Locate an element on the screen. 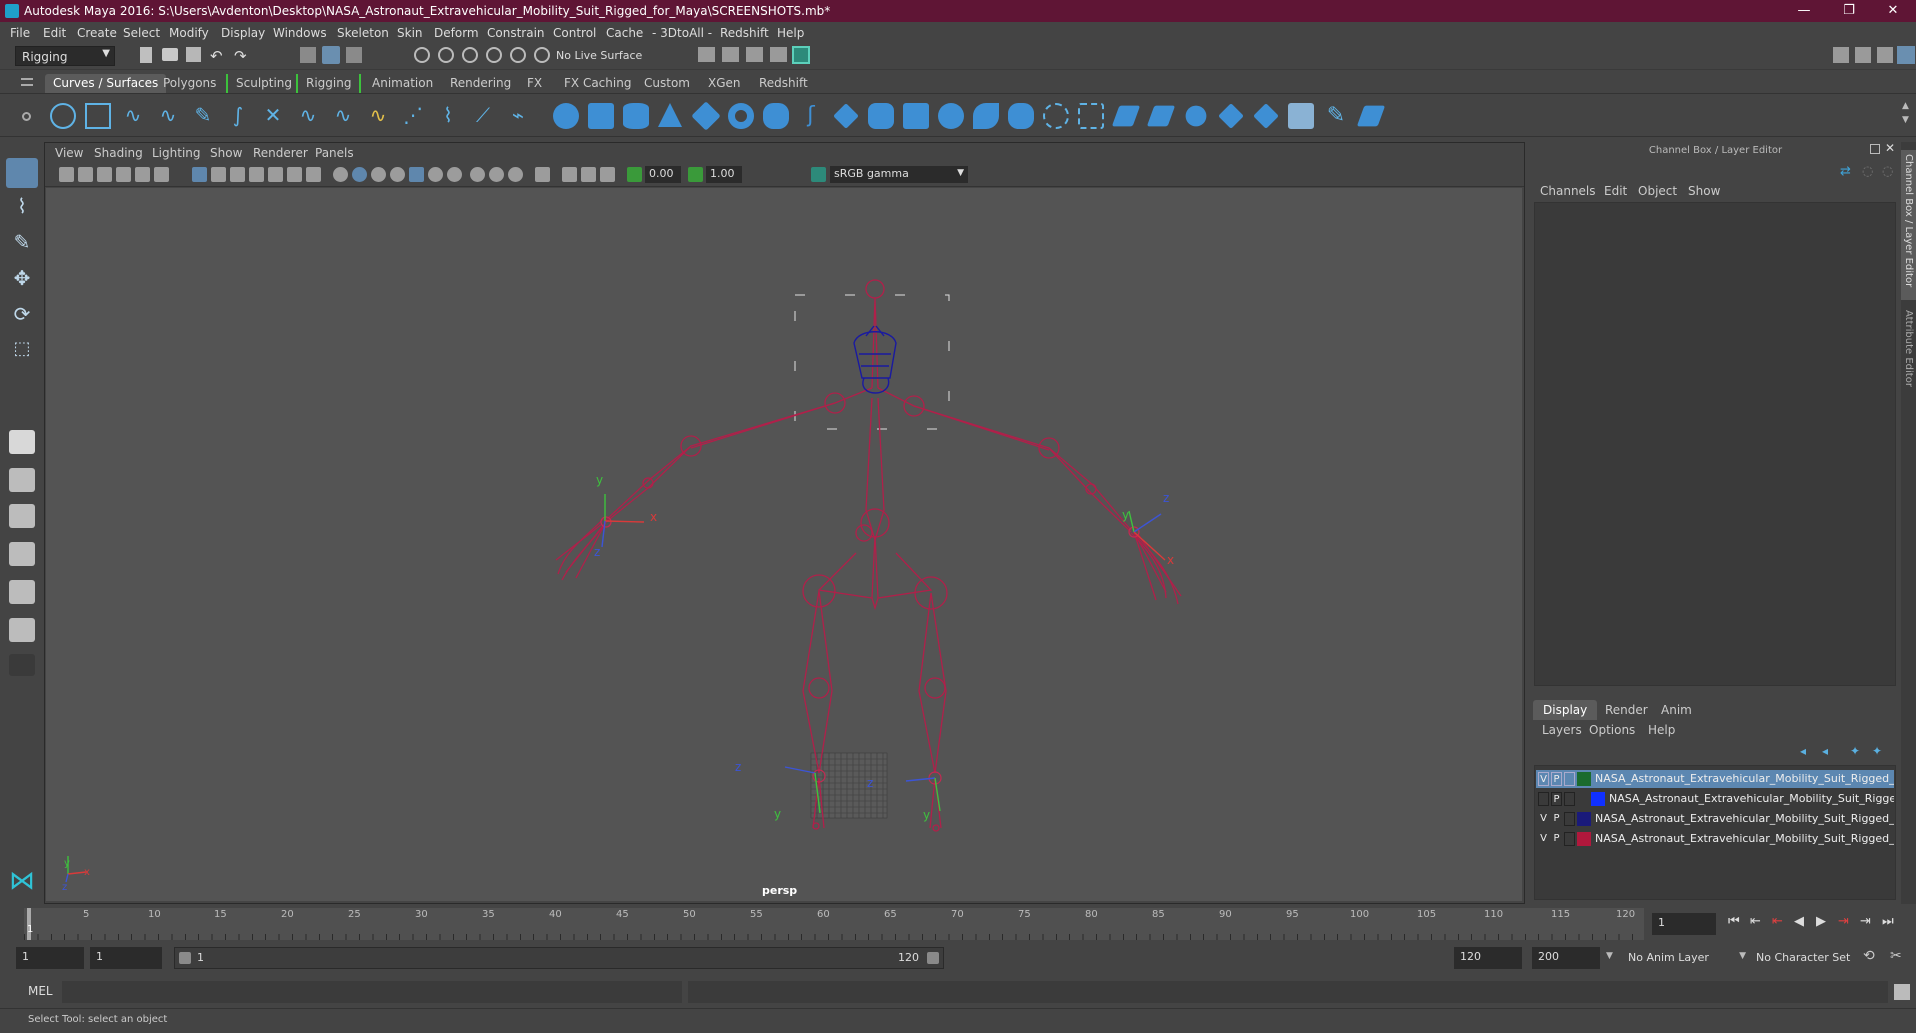 Image resolution: width=1916 pixels, height=1033 pixels. cb-menu-channels: Channels is located at coordinates (1568, 191).